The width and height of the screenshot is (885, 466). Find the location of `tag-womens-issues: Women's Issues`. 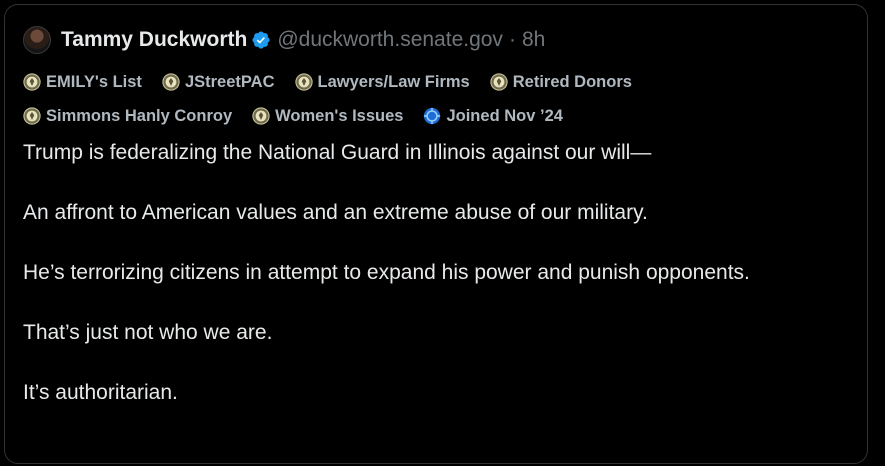

tag-womens-issues: Women's Issues is located at coordinates (327, 116).